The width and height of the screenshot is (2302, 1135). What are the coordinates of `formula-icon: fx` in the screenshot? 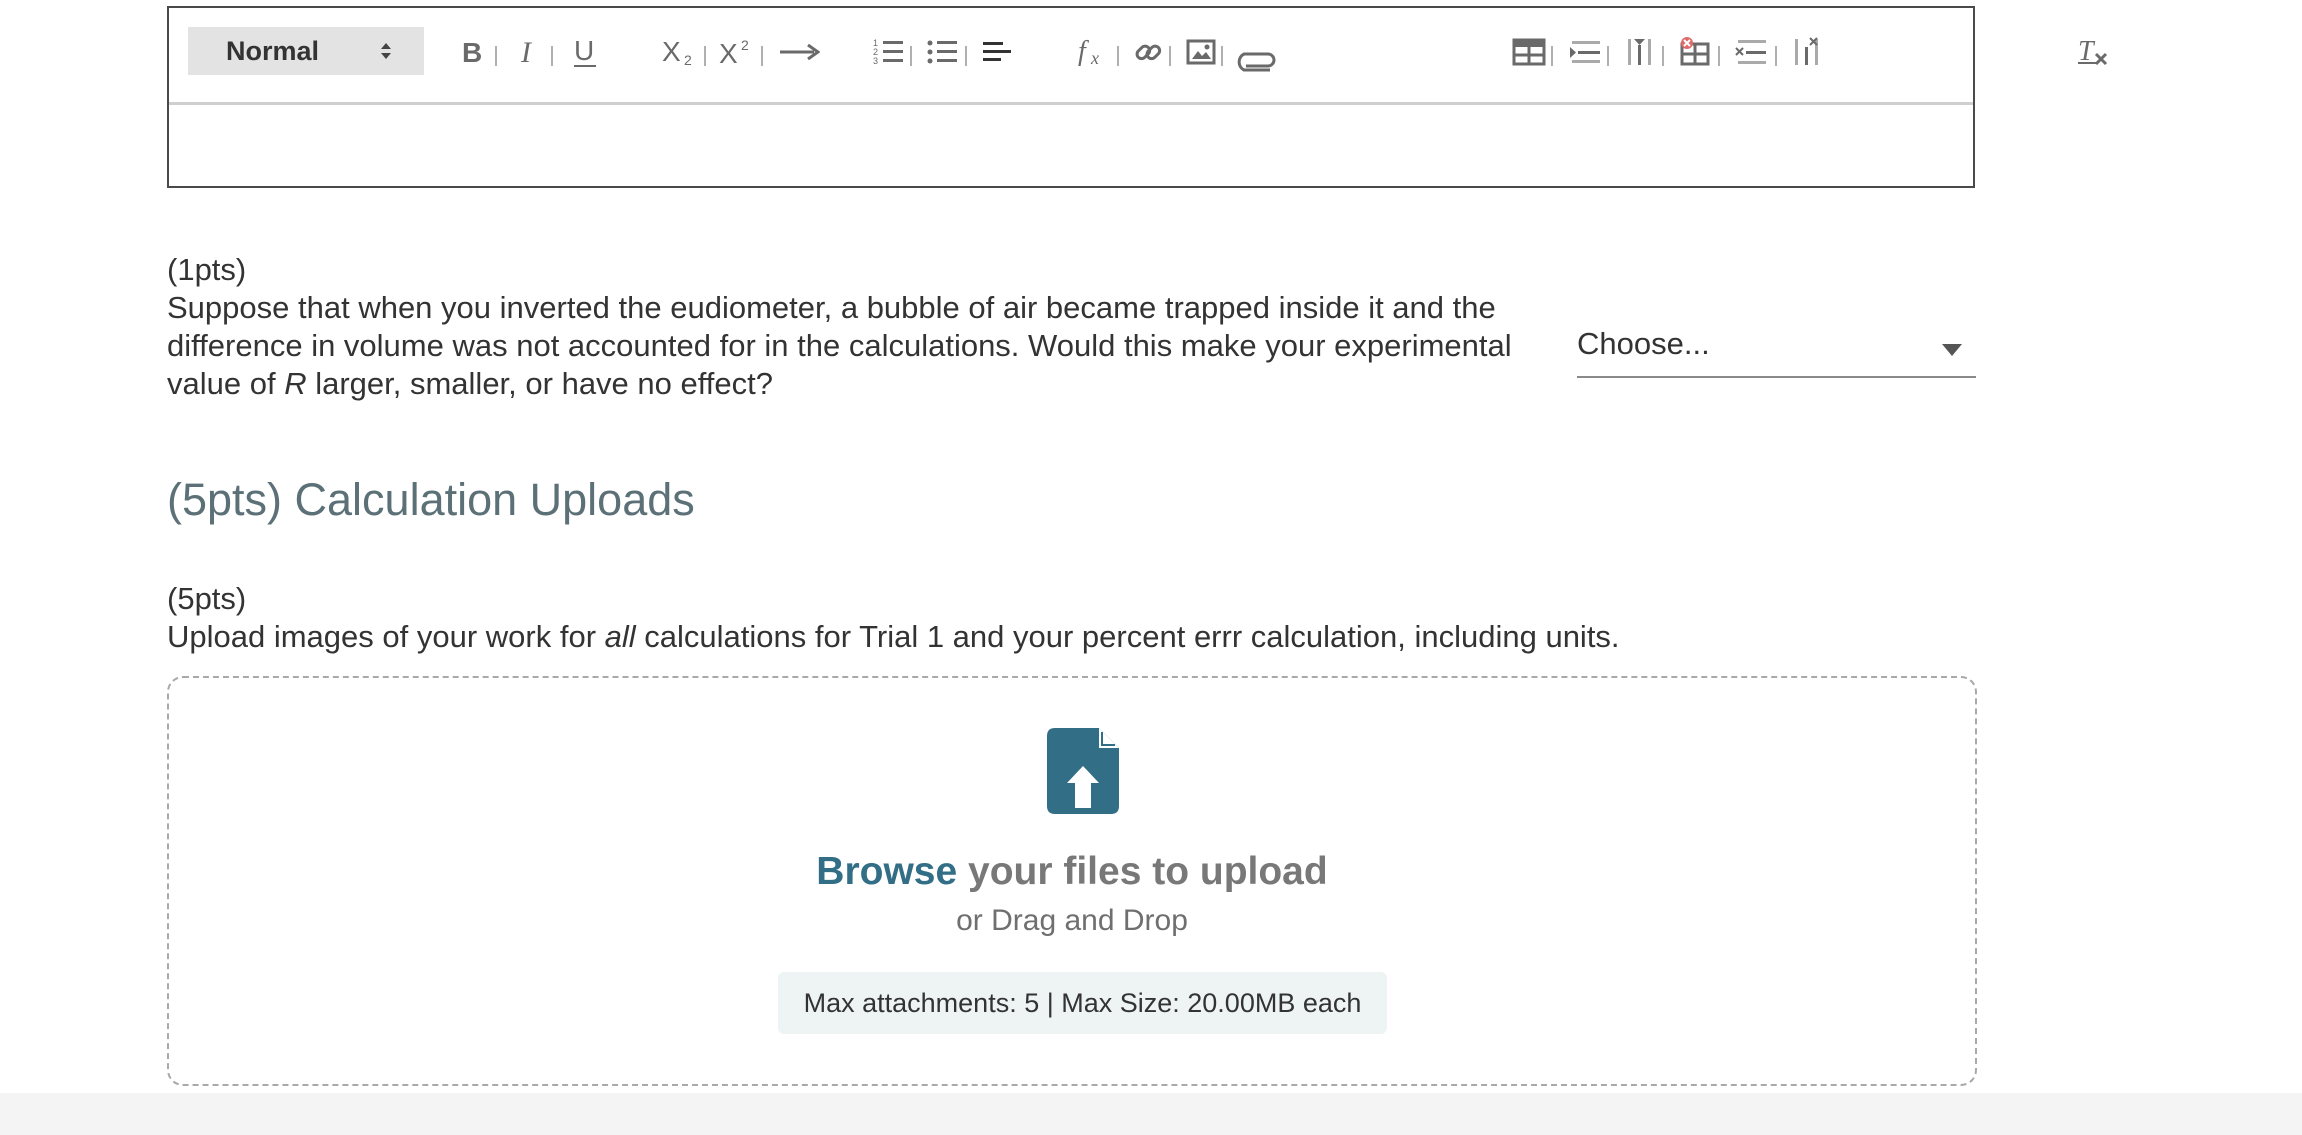 It's located at (1095, 52).